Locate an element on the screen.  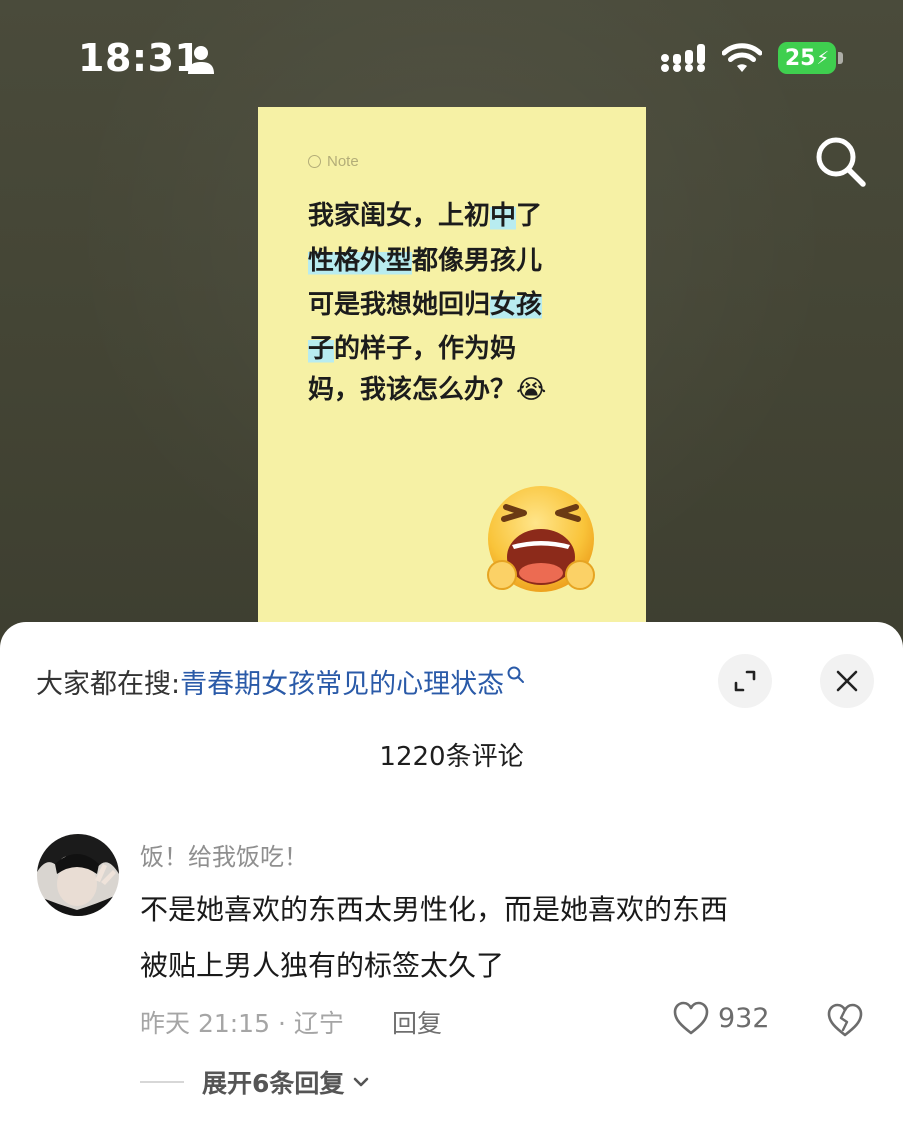
expand-replies-label: 展开6条回复 is located at coordinates (273, 1083).